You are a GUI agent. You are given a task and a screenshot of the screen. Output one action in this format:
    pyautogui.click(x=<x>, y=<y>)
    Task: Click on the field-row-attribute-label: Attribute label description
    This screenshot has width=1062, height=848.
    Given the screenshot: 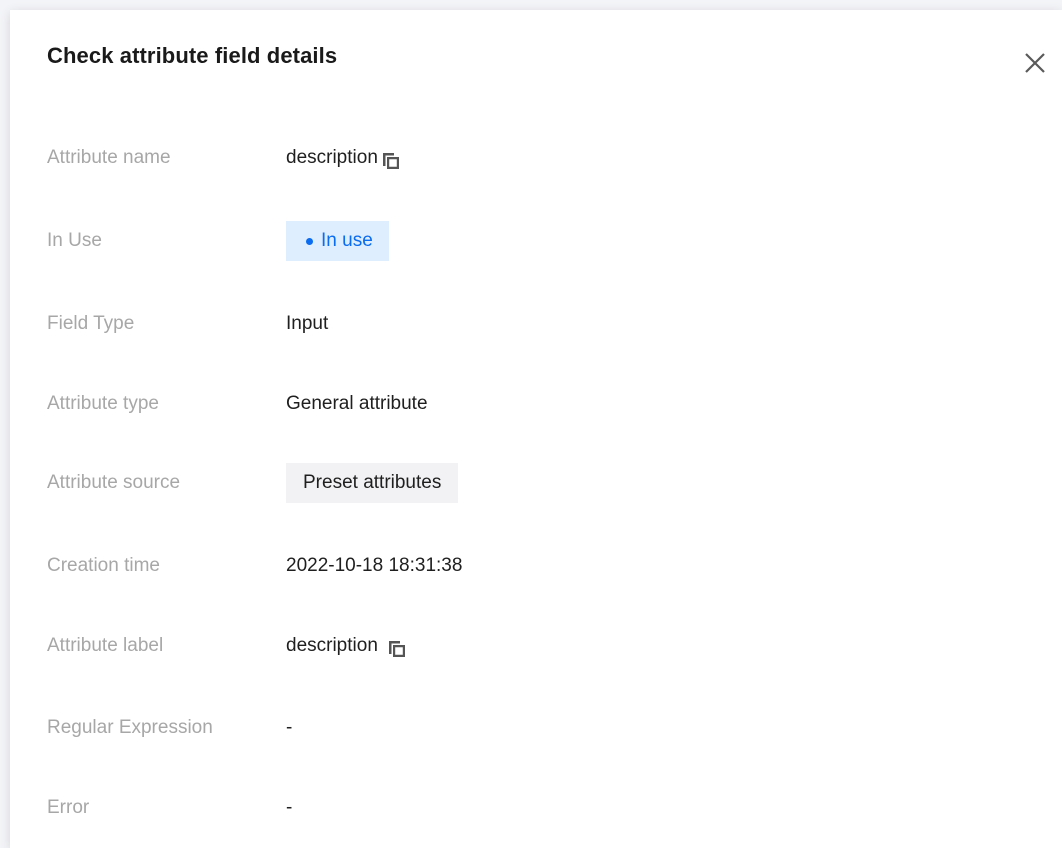 What is the action you would take?
    pyautogui.click(x=547, y=646)
    